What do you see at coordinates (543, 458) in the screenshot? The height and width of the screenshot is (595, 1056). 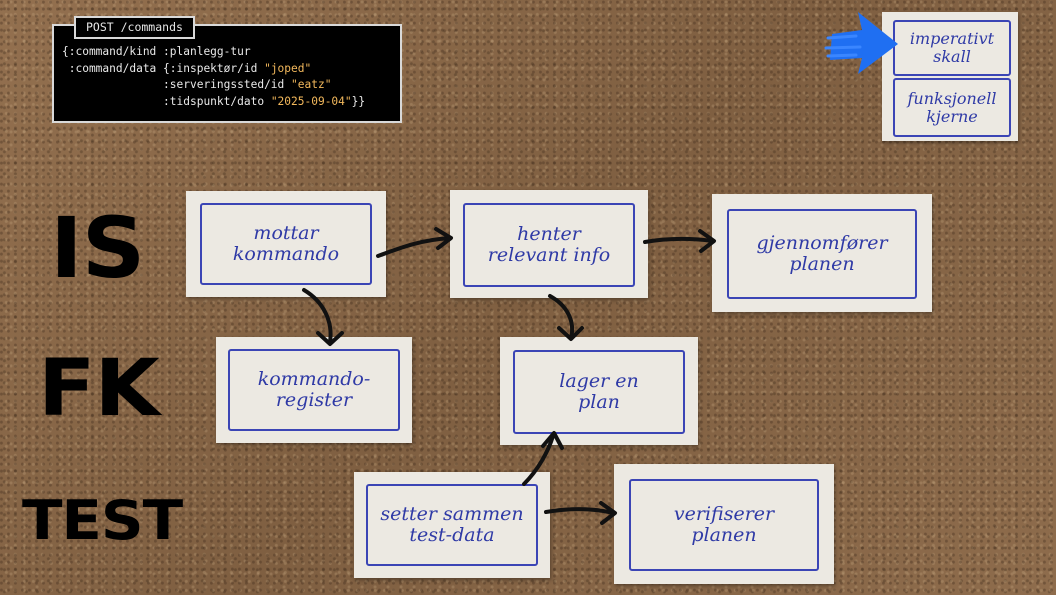 I see `arrow-testdata-to-plan` at bounding box center [543, 458].